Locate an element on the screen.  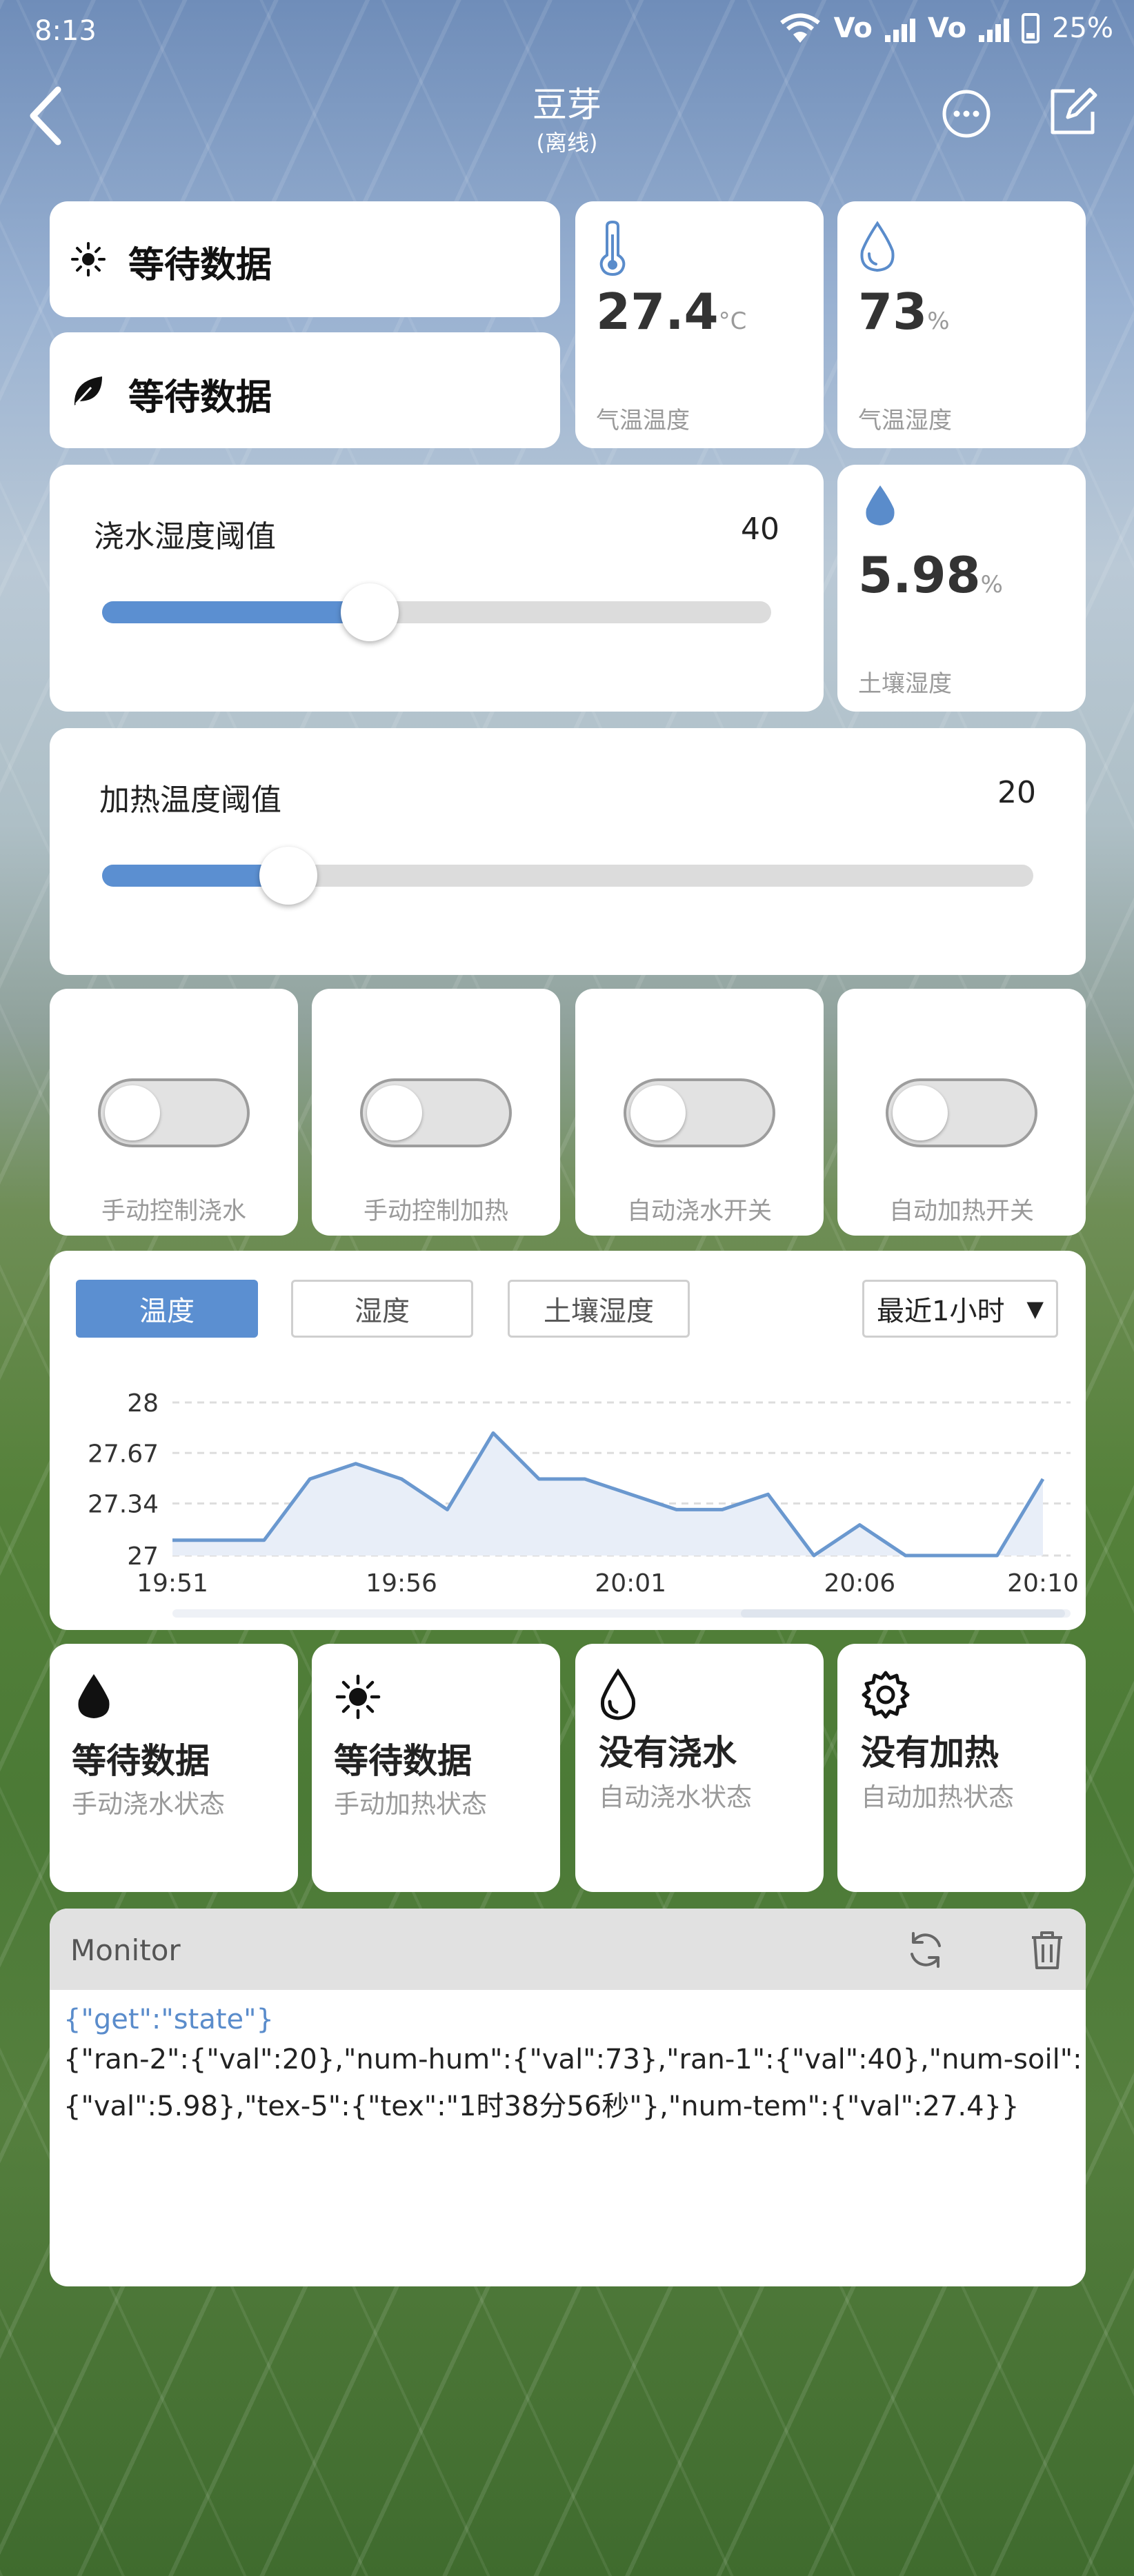
manual-water-toggle is located at coordinates (174, 1112).